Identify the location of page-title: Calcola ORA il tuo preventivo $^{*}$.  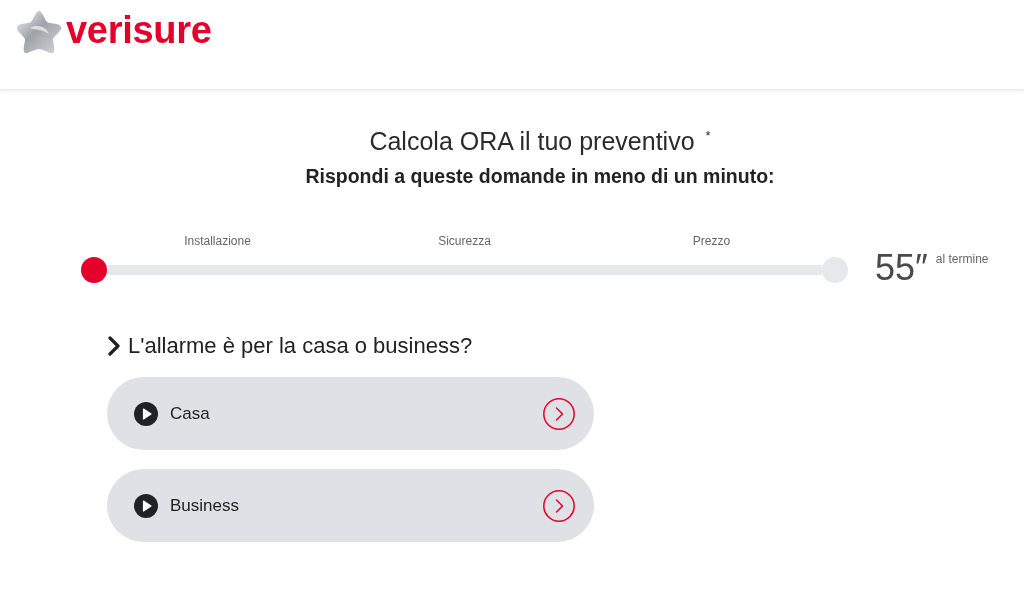
(540, 141).